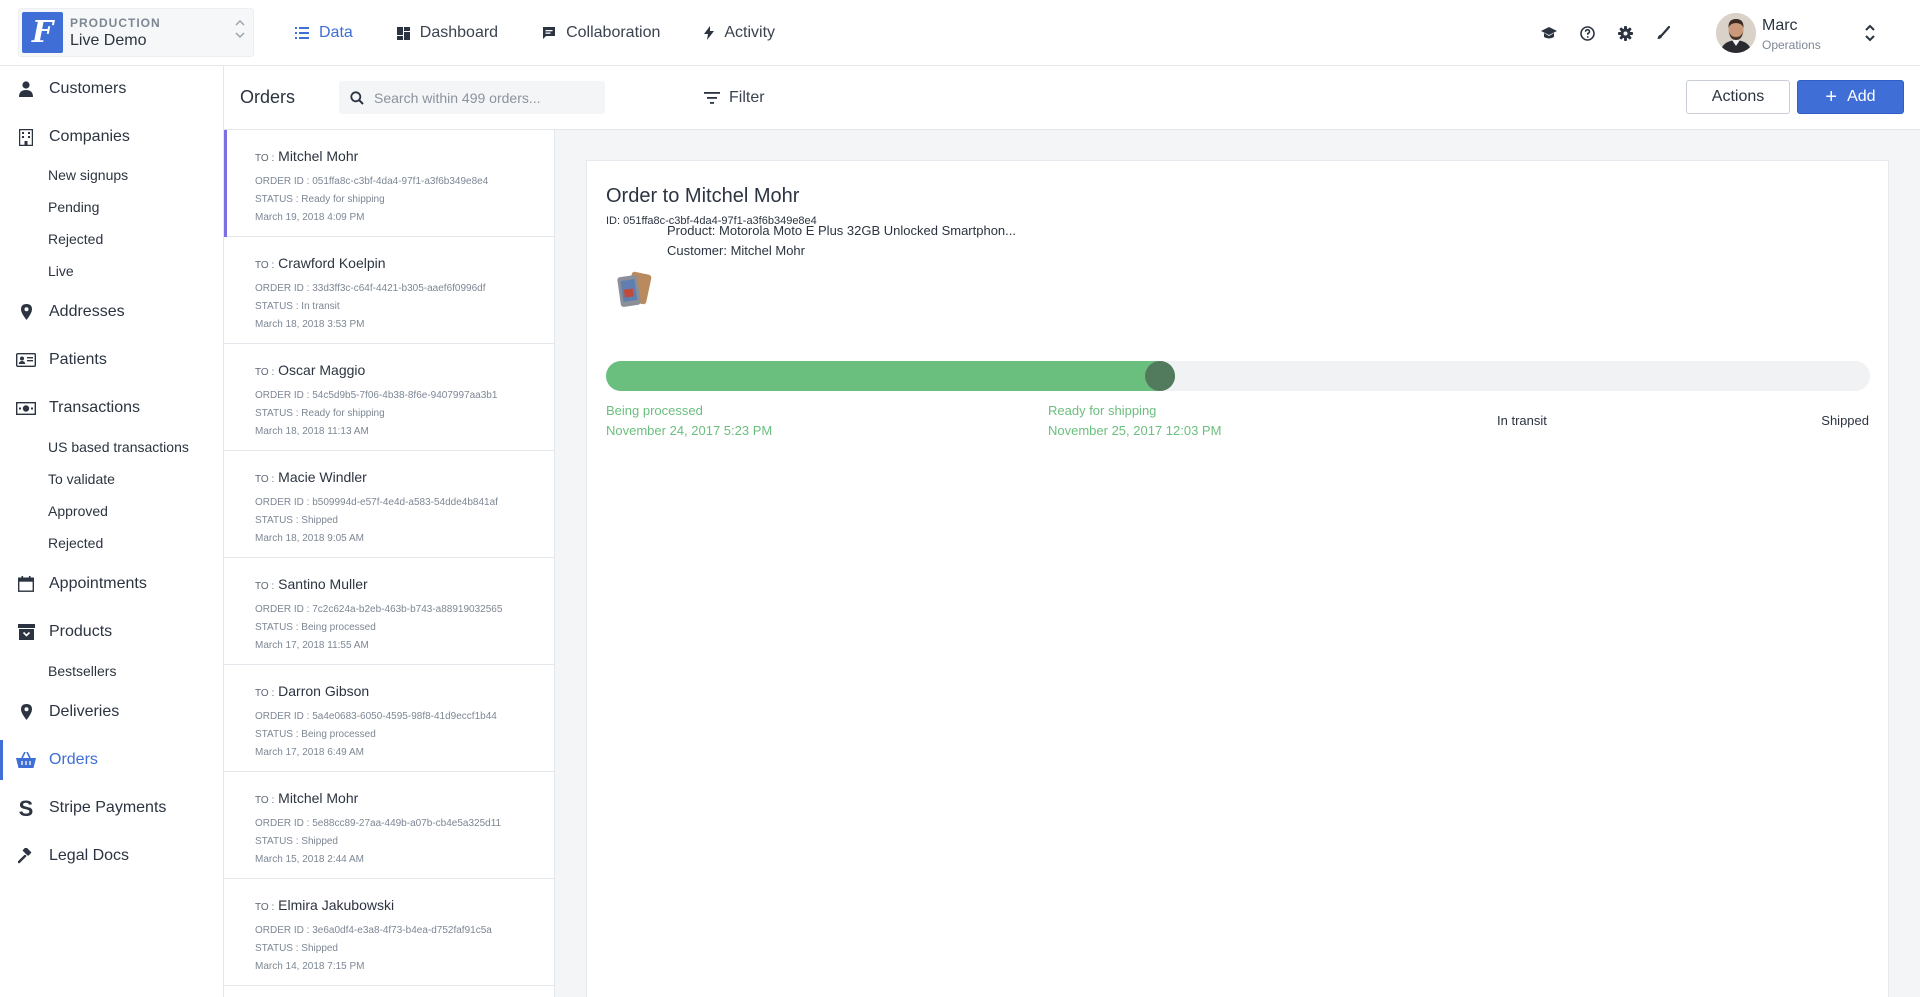  Describe the element at coordinates (26, 137) in the screenshot. I see `building-icon` at that location.